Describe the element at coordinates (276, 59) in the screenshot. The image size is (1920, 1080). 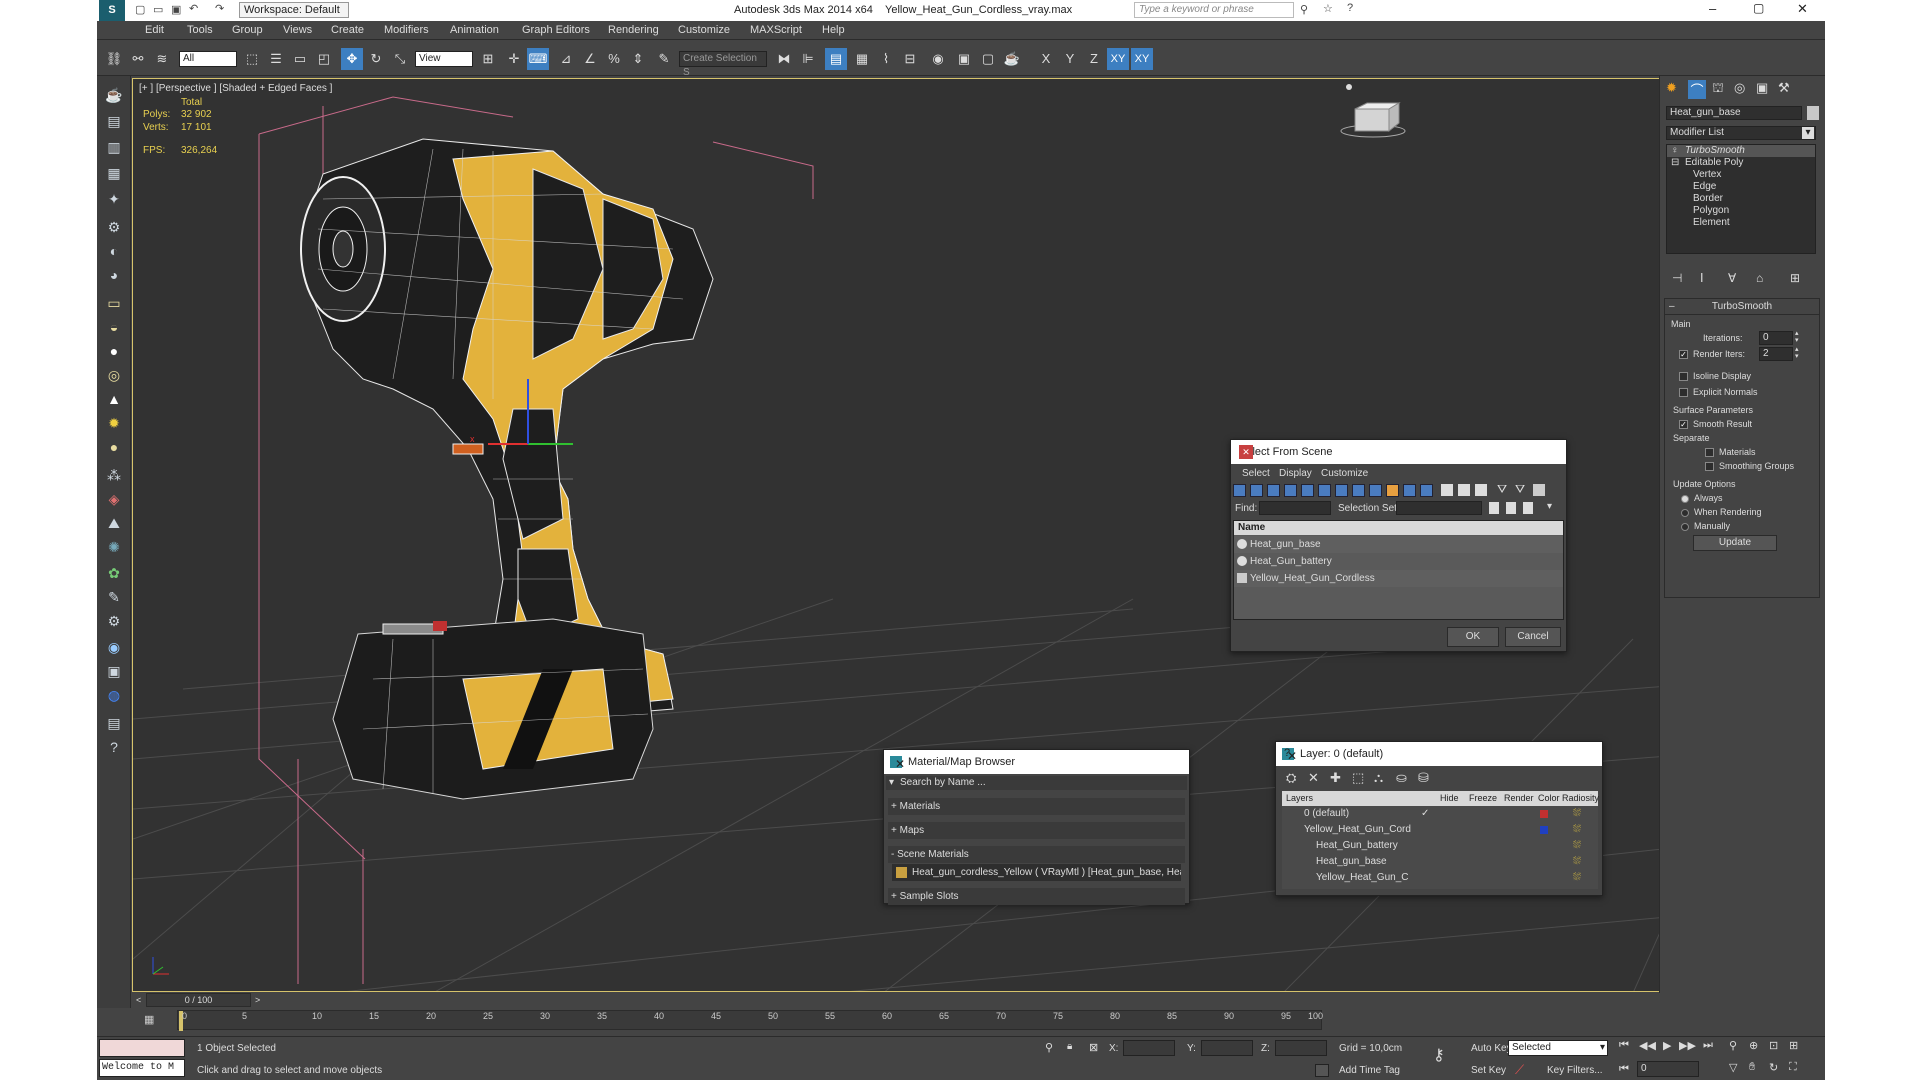
I see `select-by-name-icon: ☰` at that location.